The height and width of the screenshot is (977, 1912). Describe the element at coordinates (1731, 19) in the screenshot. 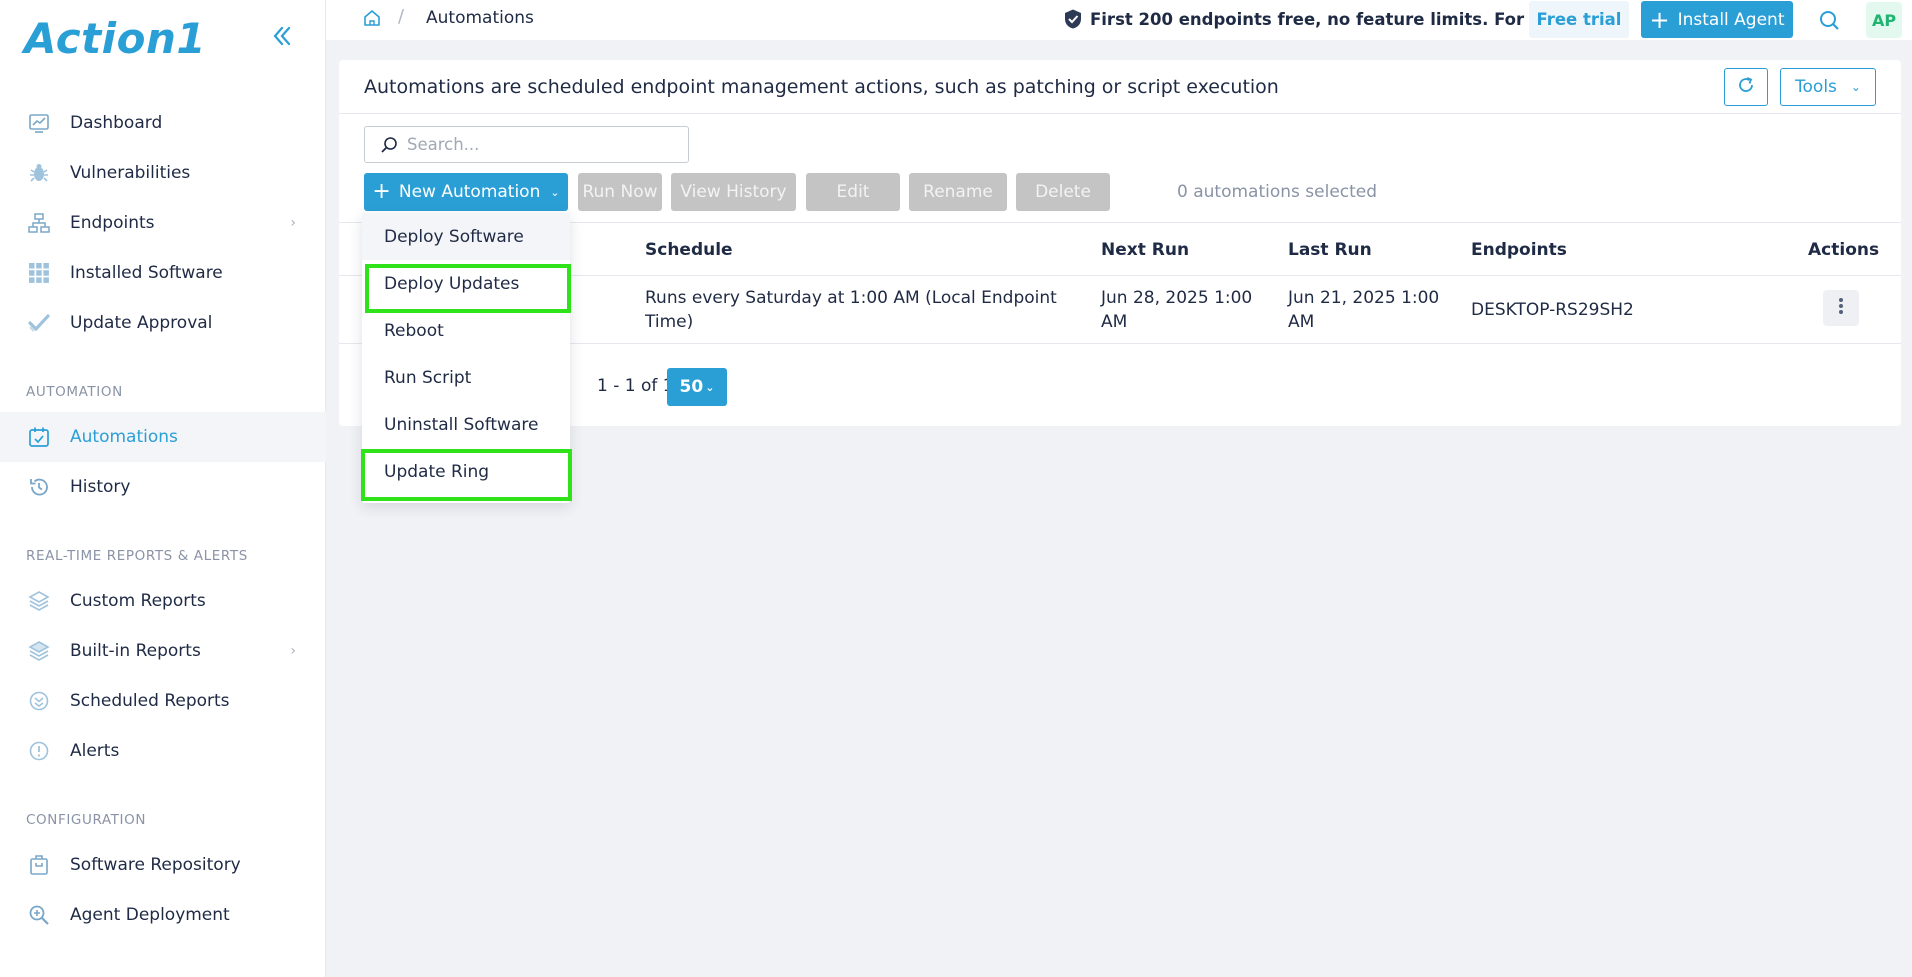

I see `install-agent-label: Install Agent` at that location.